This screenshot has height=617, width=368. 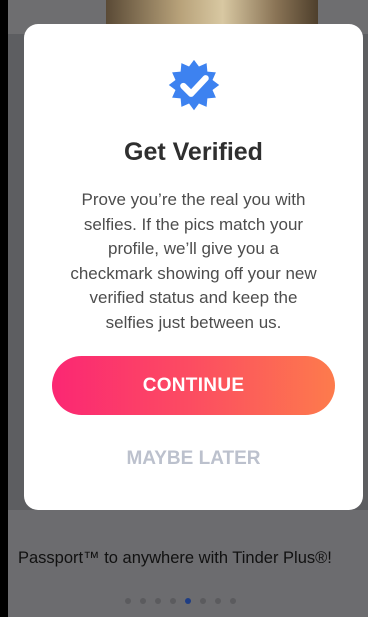 What do you see at coordinates (188, 601) in the screenshot?
I see `carousel-dot-active` at bounding box center [188, 601].